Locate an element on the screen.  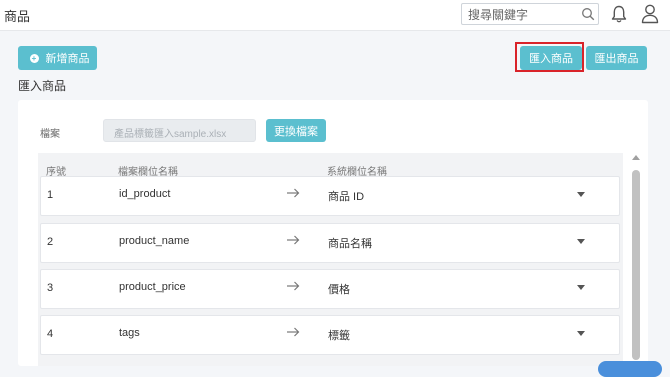
export-products-button: 匯出商品 is located at coordinates (616, 58).